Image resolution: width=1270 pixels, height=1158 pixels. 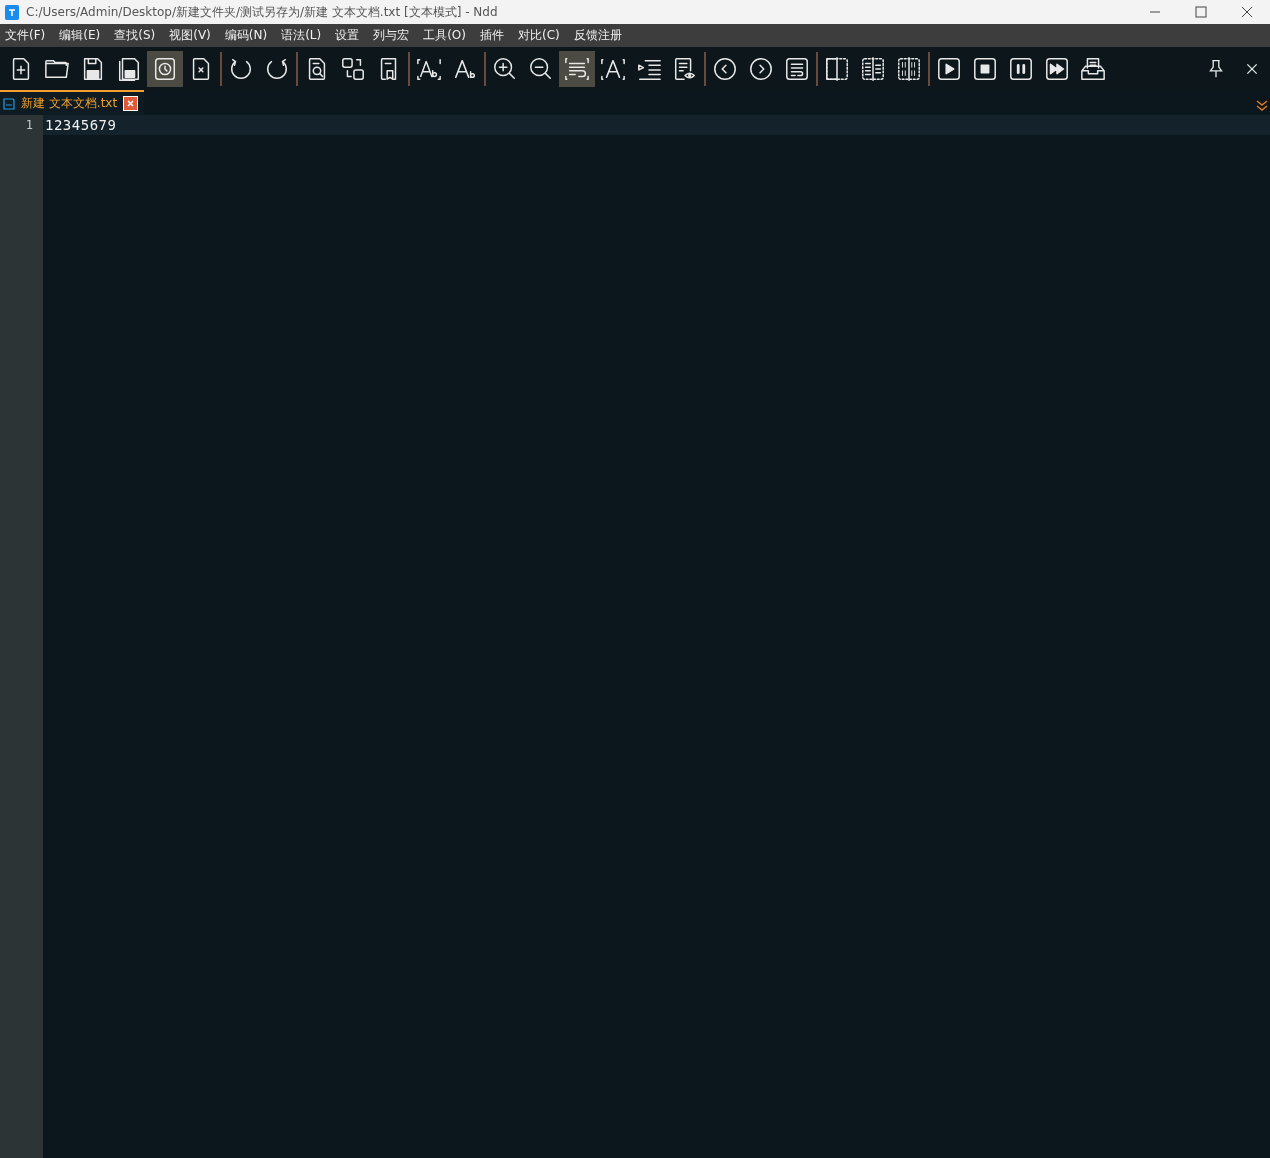 I want to click on floppy-disks-icon, so click(x=129, y=68).